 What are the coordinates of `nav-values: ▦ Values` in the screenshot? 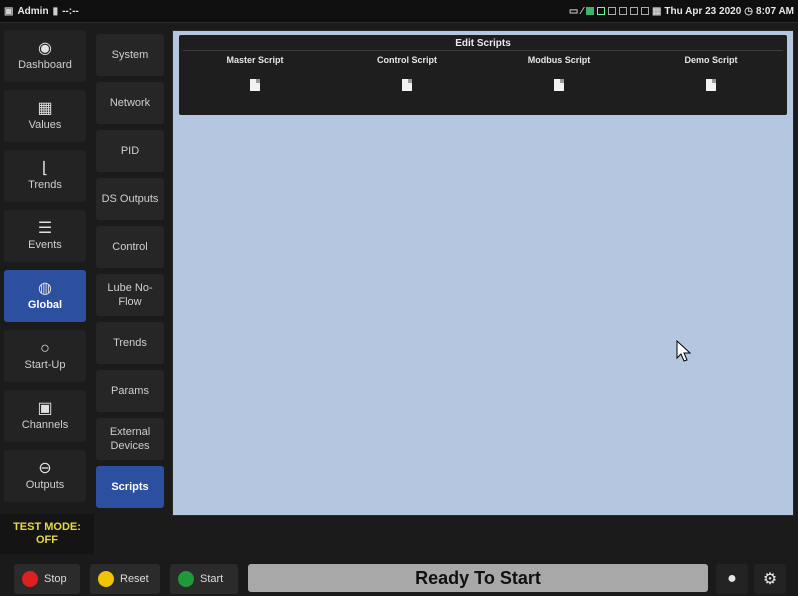 It's located at (45, 116).